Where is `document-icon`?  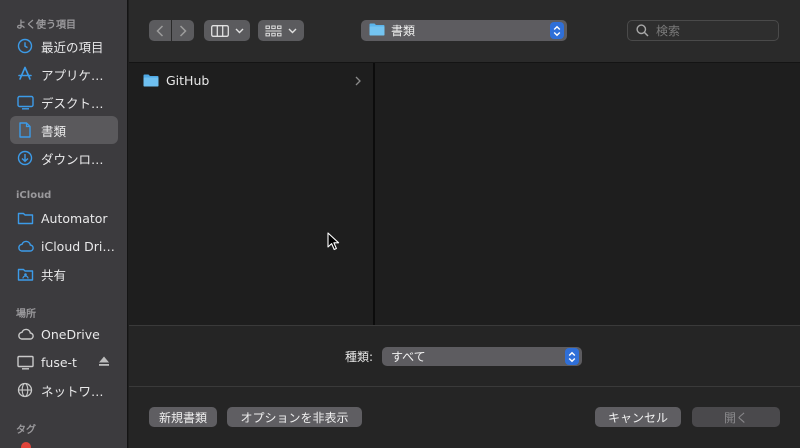
document-icon is located at coordinates (25, 130).